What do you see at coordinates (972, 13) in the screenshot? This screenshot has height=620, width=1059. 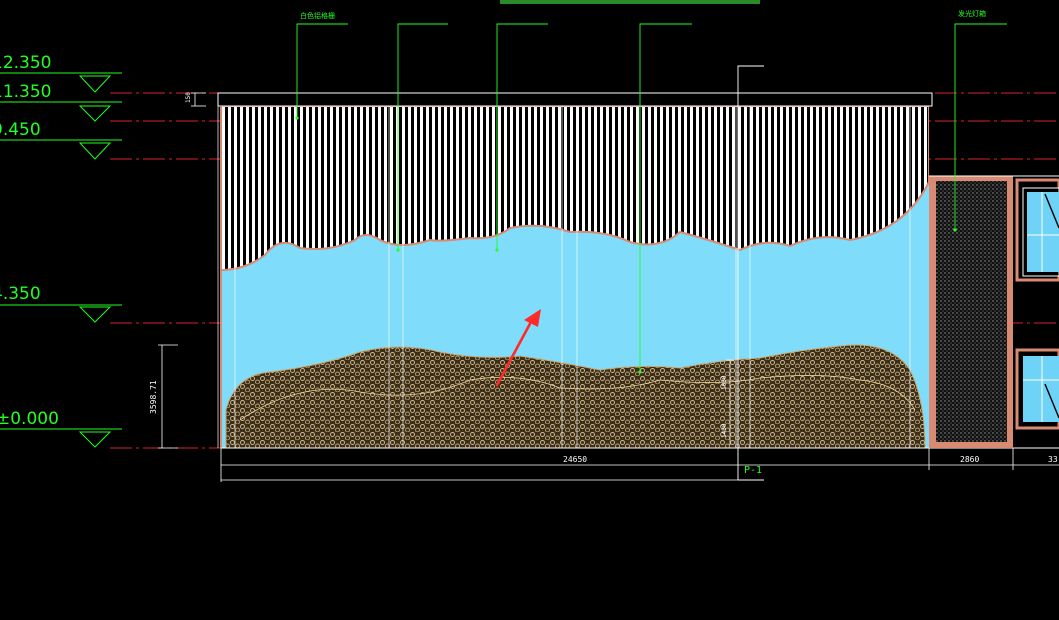 I see `light-box-label: 发光灯箱` at bounding box center [972, 13].